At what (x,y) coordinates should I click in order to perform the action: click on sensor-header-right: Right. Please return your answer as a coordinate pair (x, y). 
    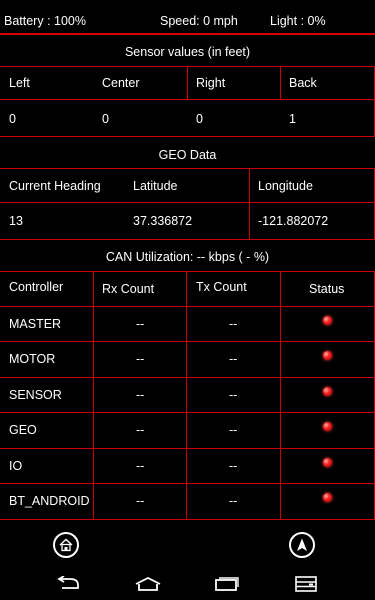
    Looking at the image, I should click on (211, 83).